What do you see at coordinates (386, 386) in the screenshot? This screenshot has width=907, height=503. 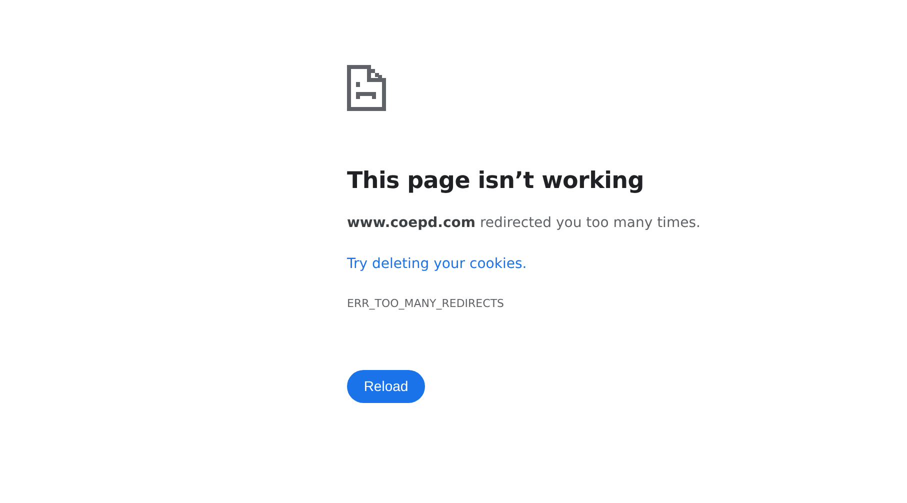 I see `reload-button: Reload` at bounding box center [386, 386].